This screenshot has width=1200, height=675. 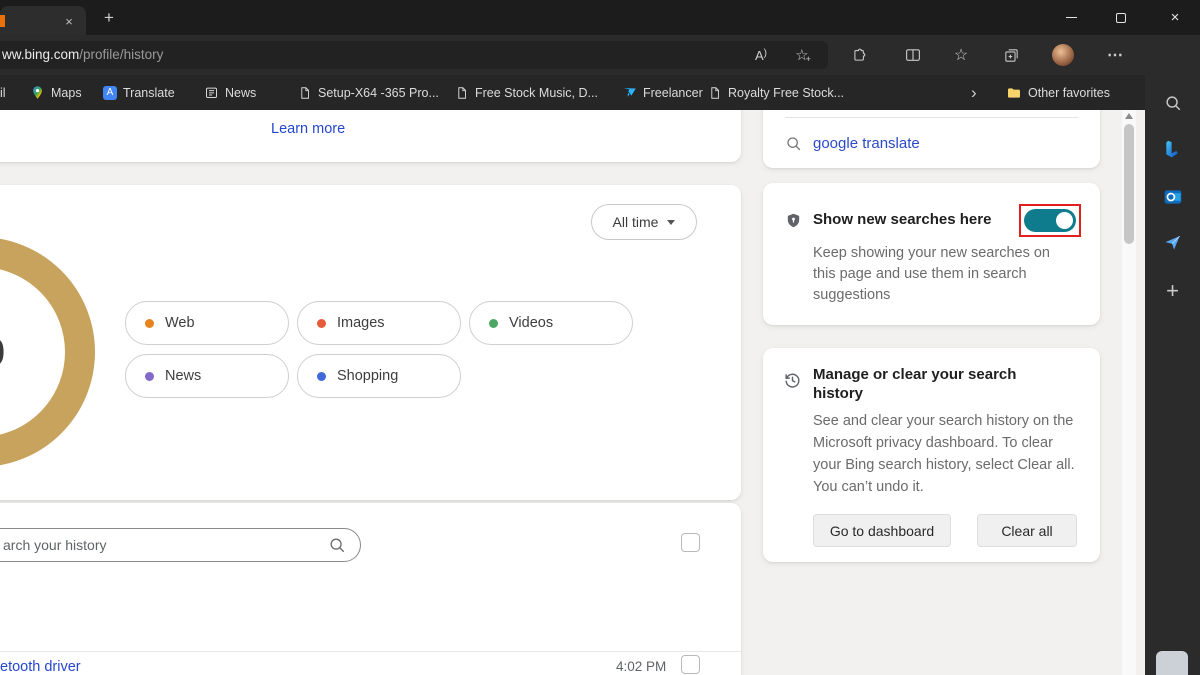 I want to click on favorites-item-maps: Maps, so click(x=56, y=92).